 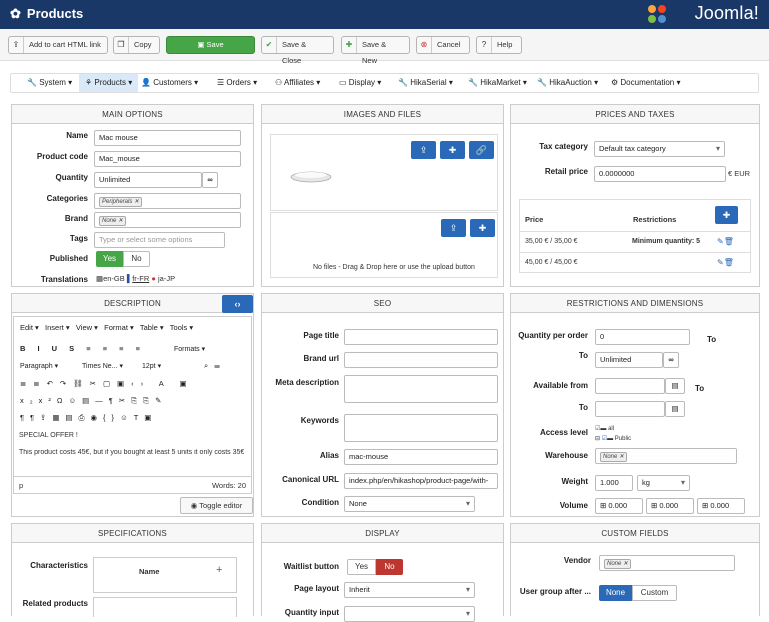 I want to click on menu-products: ⚘ Products ▾, so click(x=109, y=83).